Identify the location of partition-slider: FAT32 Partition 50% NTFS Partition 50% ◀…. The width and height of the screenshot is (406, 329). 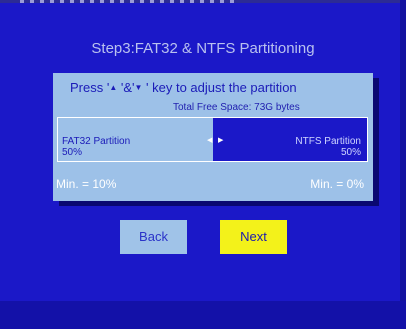
(212, 139).